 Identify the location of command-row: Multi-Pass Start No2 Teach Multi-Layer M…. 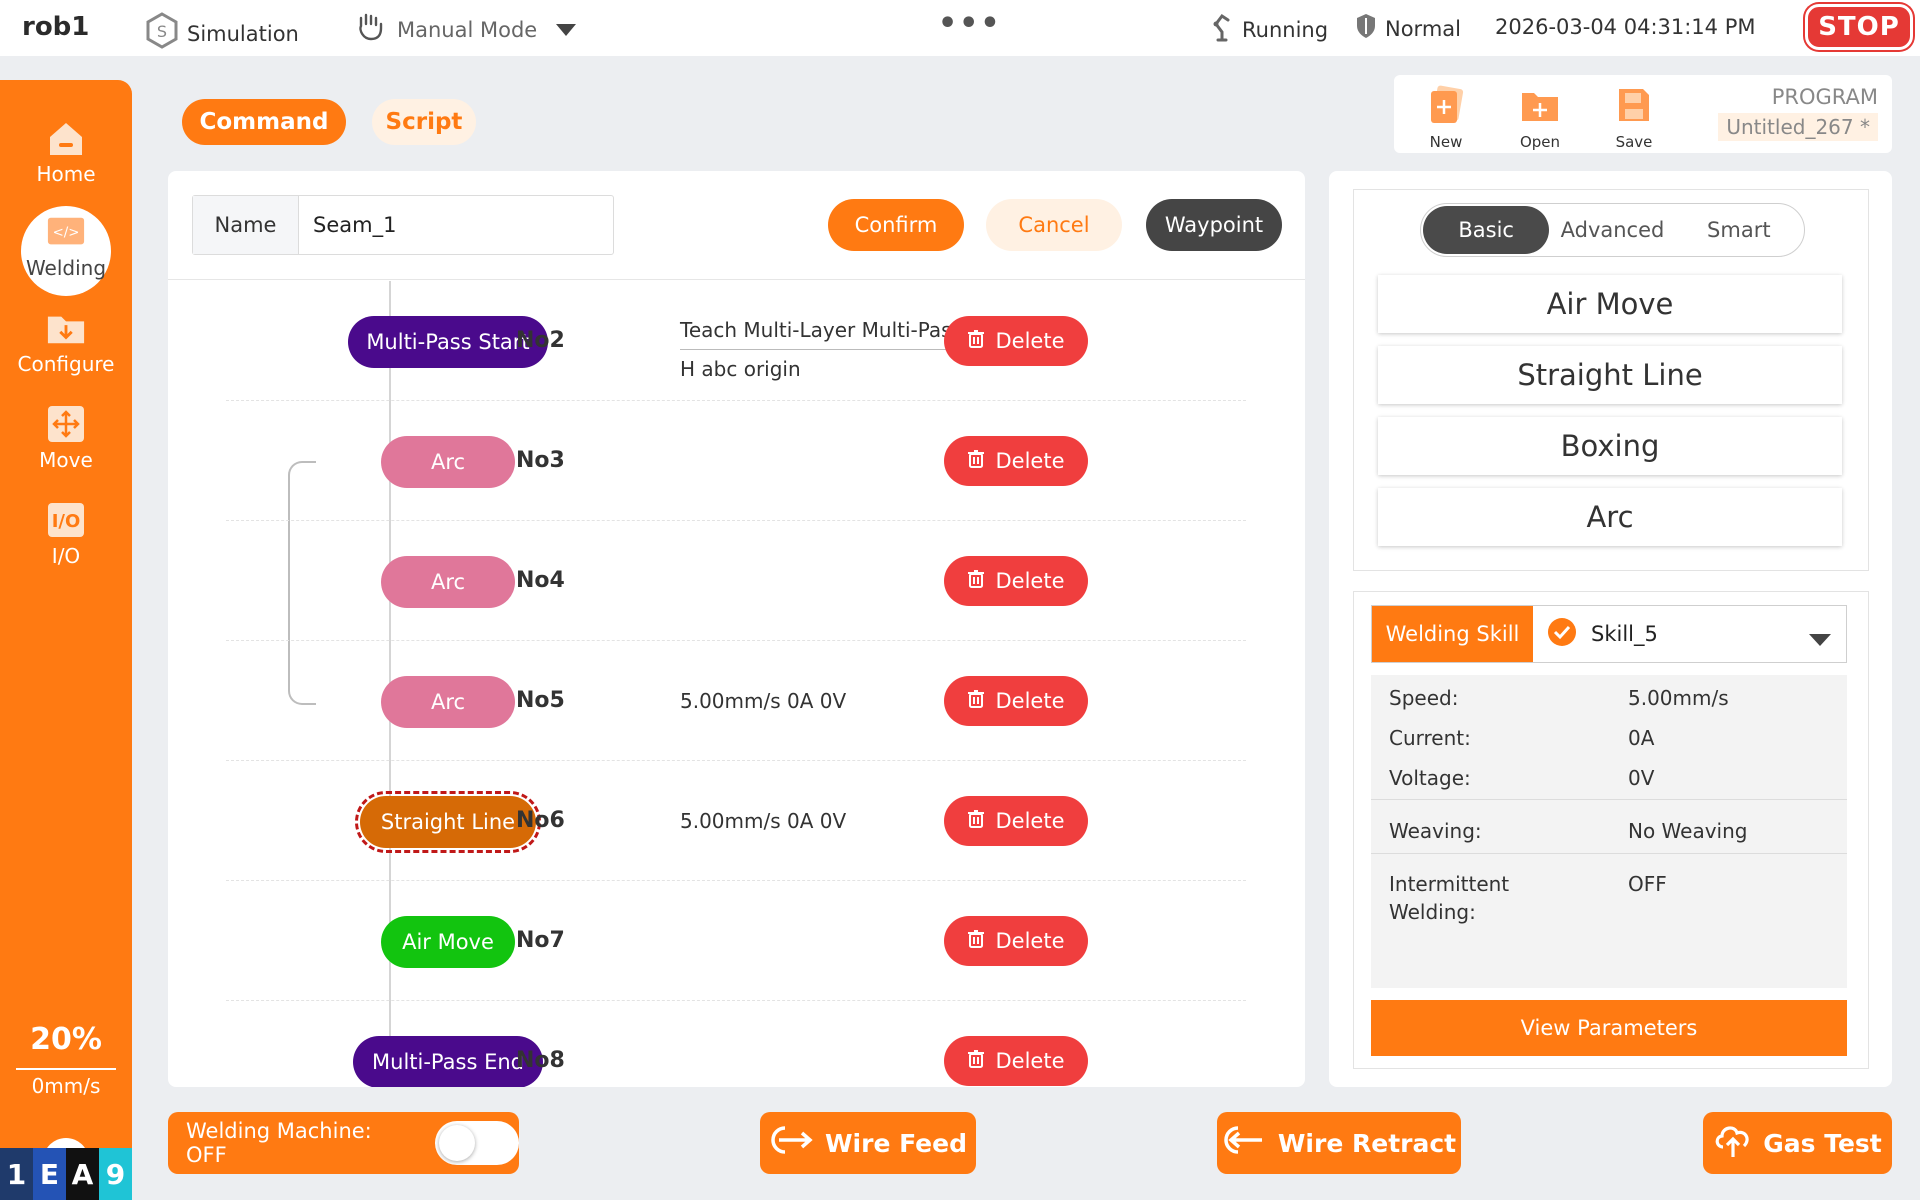
(736, 341).